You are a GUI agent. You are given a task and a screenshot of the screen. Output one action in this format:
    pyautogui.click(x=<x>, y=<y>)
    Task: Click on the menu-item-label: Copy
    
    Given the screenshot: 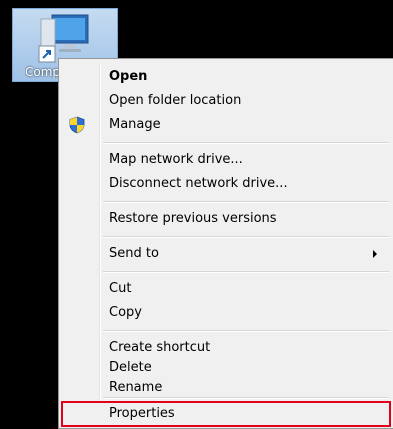 What is the action you would take?
    pyautogui.click(x=125, y=312)
    